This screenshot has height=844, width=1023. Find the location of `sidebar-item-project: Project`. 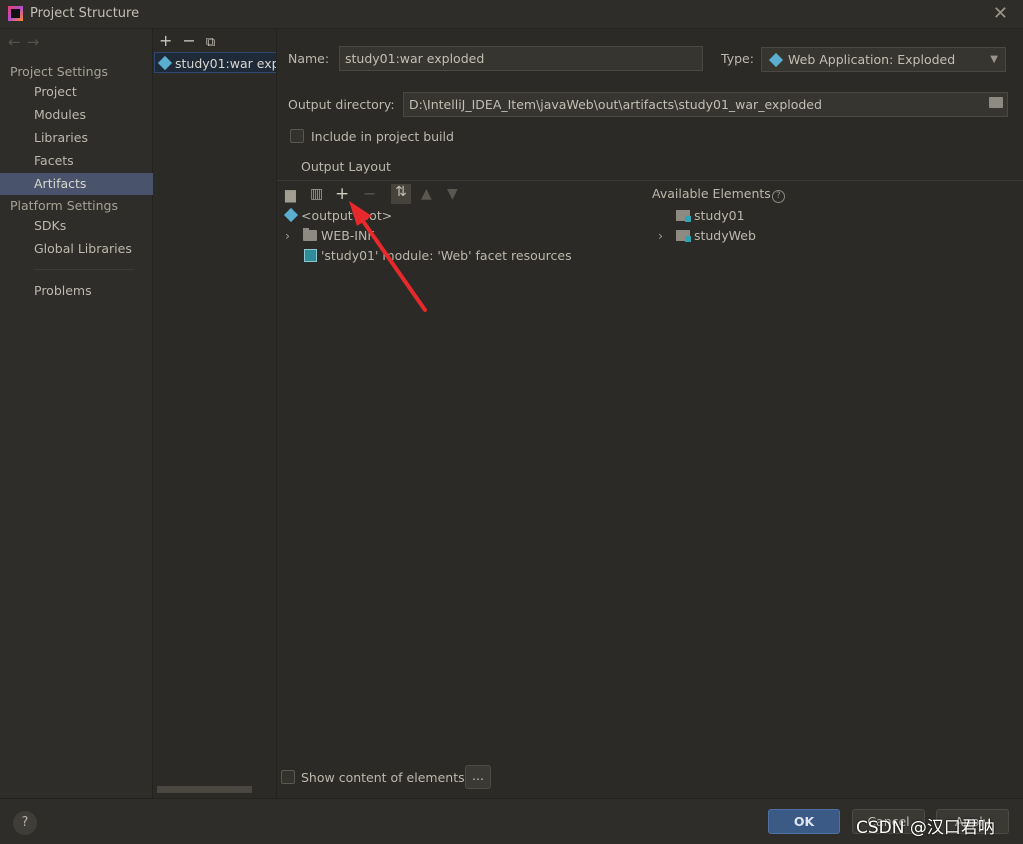

sidebar-item-project: Project is located at coordinates (76, 92).